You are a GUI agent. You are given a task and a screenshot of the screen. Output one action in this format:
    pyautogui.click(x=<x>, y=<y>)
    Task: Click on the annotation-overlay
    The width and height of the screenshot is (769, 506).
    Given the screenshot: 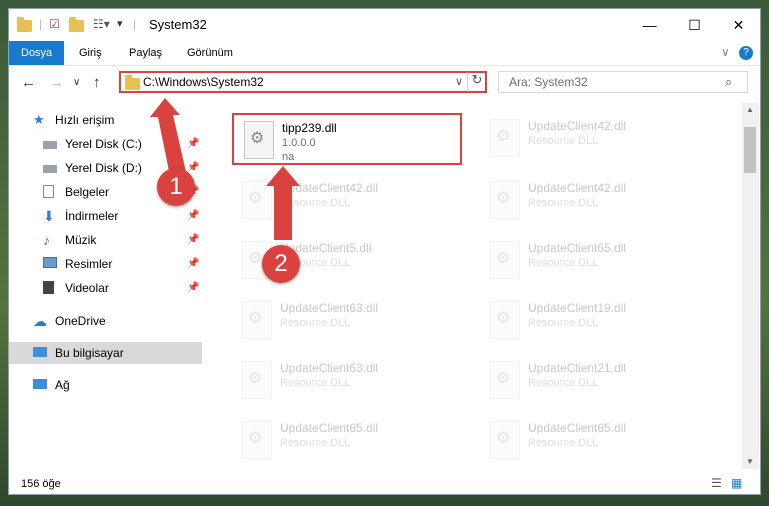 What is the action you would take?
    pyautogui.click(x=225, y=169)
    